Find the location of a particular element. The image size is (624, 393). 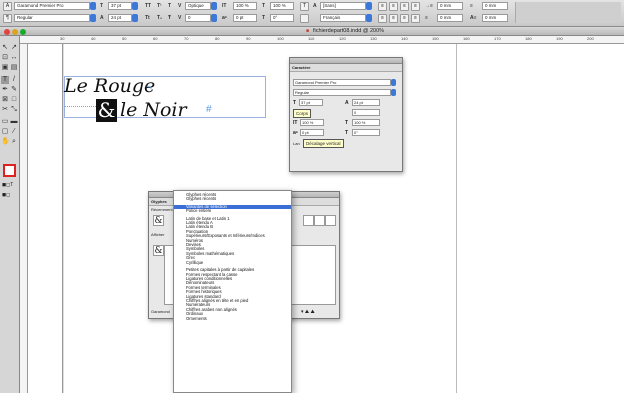

char-font-field: Garamond Premier Pro is located at coordinates (342, 82).